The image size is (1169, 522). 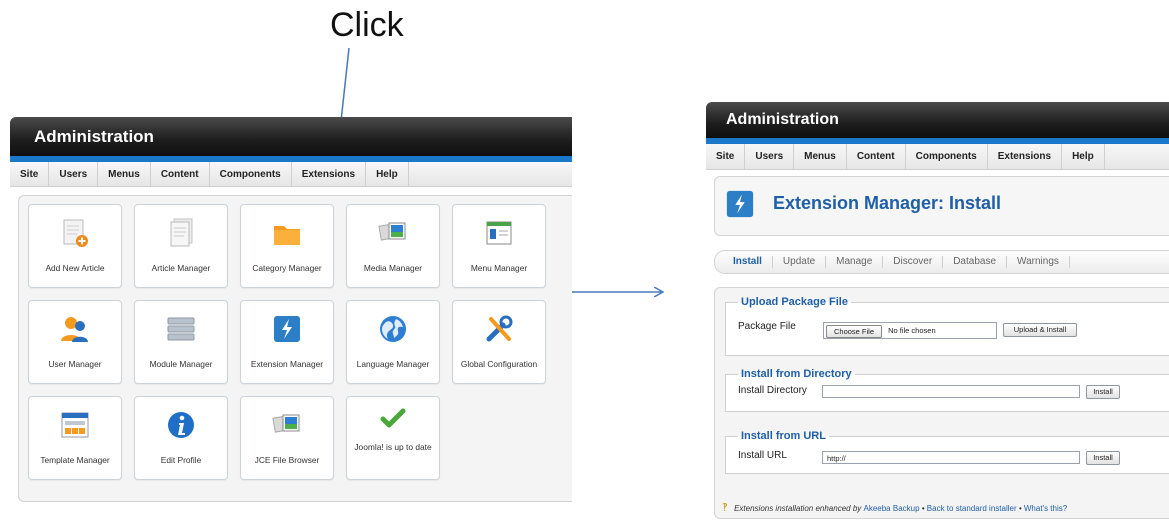 I want to click on tile-category-manager: Category Manager, so click(x=287, y=246).